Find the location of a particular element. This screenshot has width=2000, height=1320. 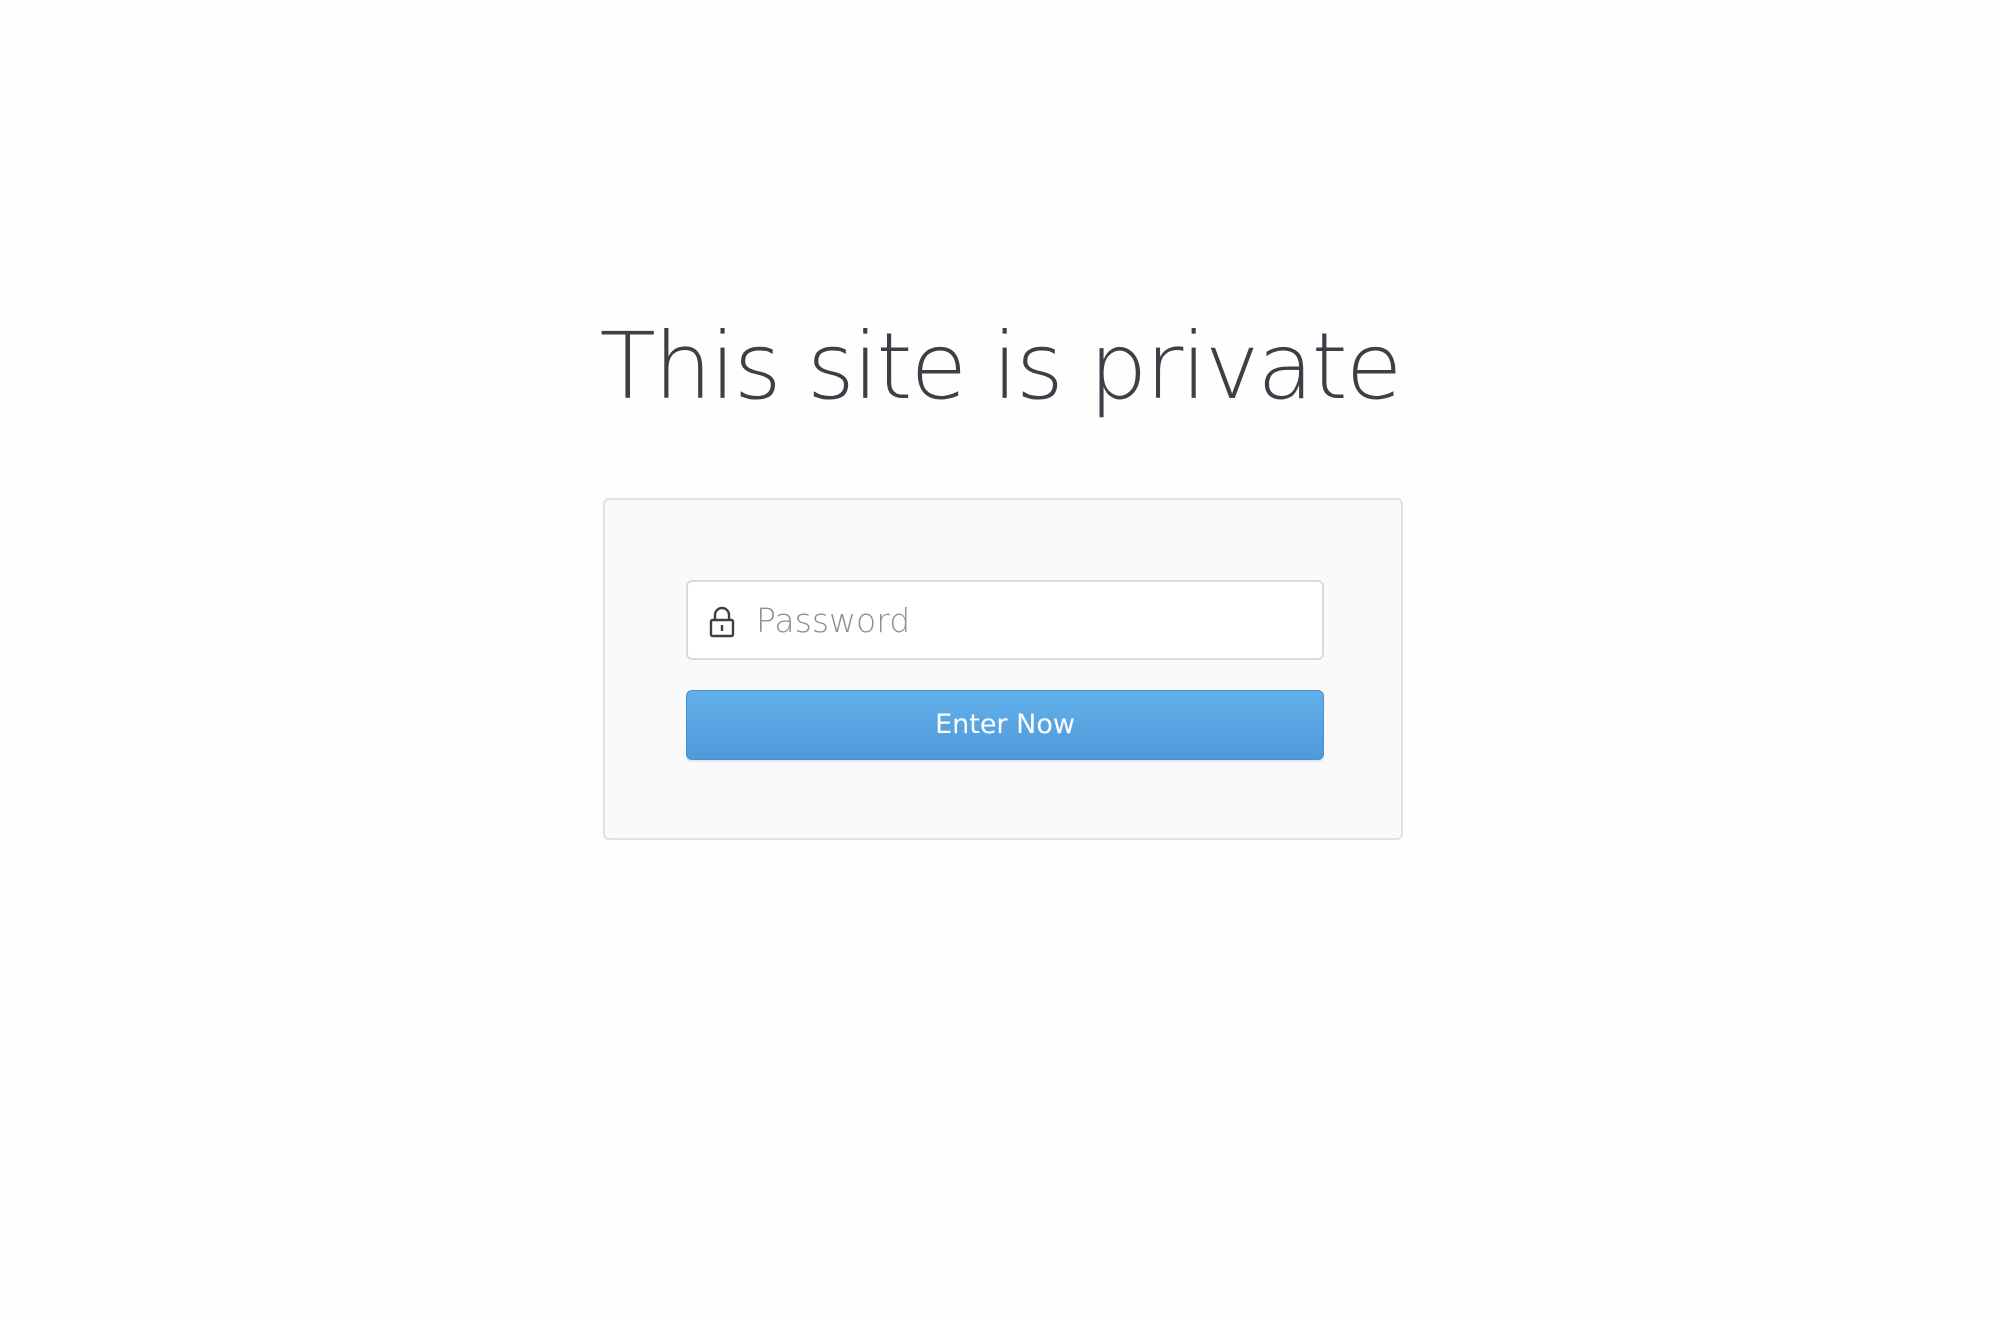

password-field is located at coordinates (1005, 620).